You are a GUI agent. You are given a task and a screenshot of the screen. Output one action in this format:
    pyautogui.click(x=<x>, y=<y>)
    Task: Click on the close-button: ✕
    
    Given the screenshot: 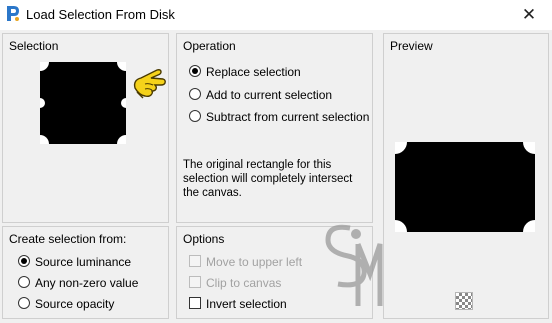 What is the action you would take?
    pyautogui.click(x=529, y=15)
    